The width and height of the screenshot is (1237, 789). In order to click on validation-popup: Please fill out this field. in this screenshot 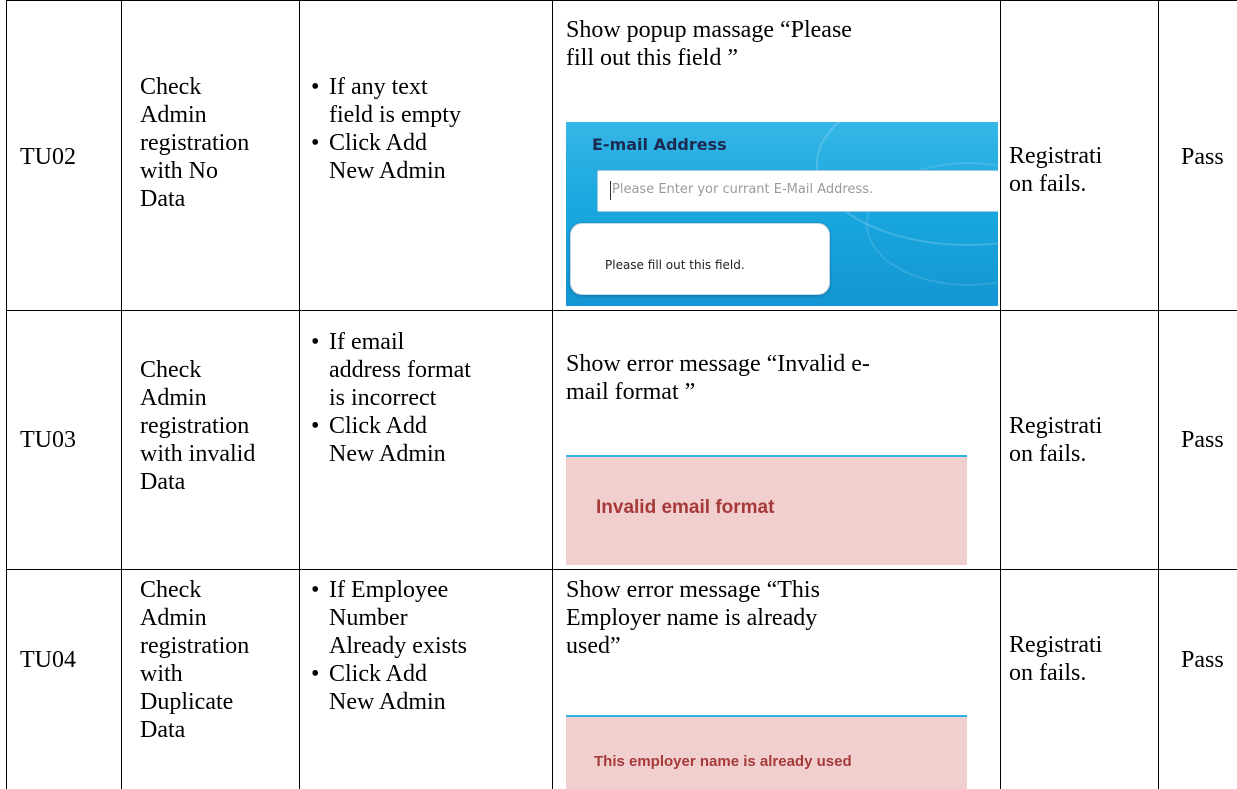, I will do `click(700, 259)`.